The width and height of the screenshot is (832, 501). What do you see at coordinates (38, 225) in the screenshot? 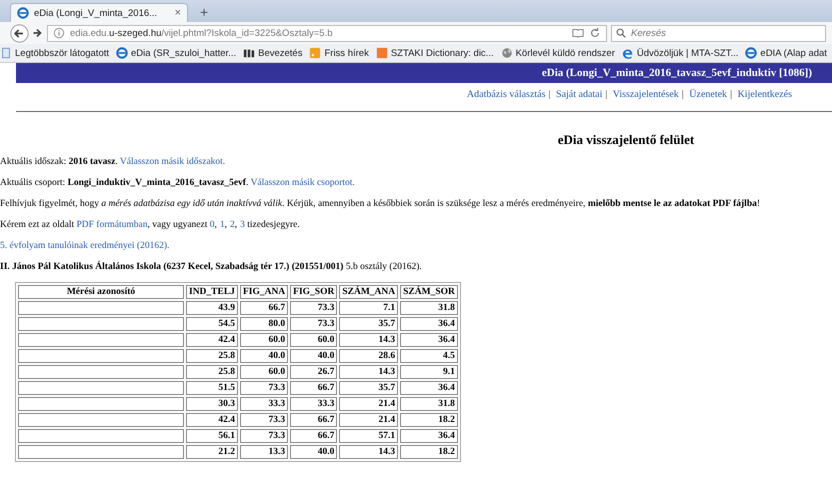
I see `pdf-text: Kérem ezt az oldalt` at bounding box center [38, 225].